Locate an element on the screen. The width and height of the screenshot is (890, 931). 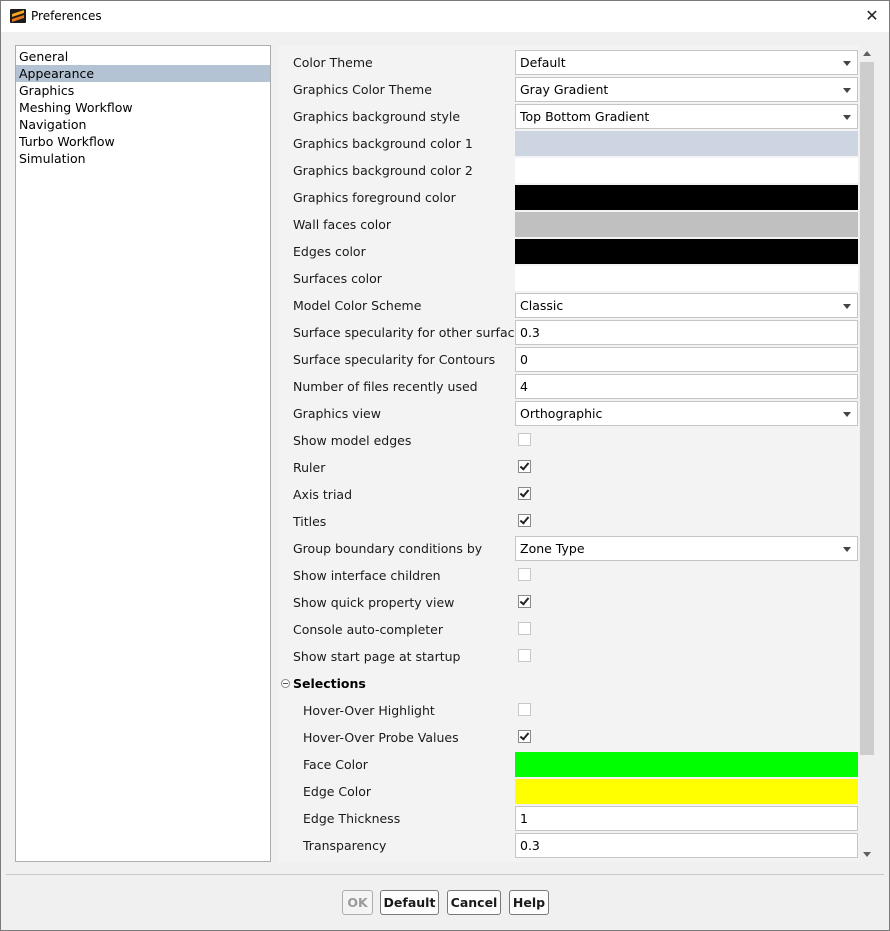
edge-color-swatch is located at coordinates (686, 791).